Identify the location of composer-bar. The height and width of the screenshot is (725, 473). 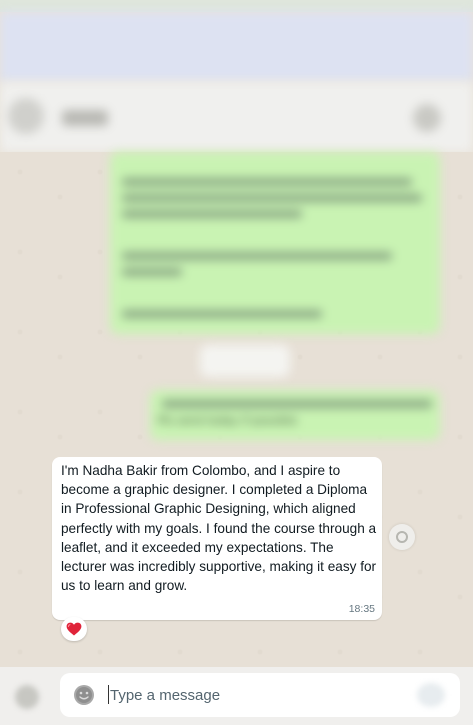
(236, 696).